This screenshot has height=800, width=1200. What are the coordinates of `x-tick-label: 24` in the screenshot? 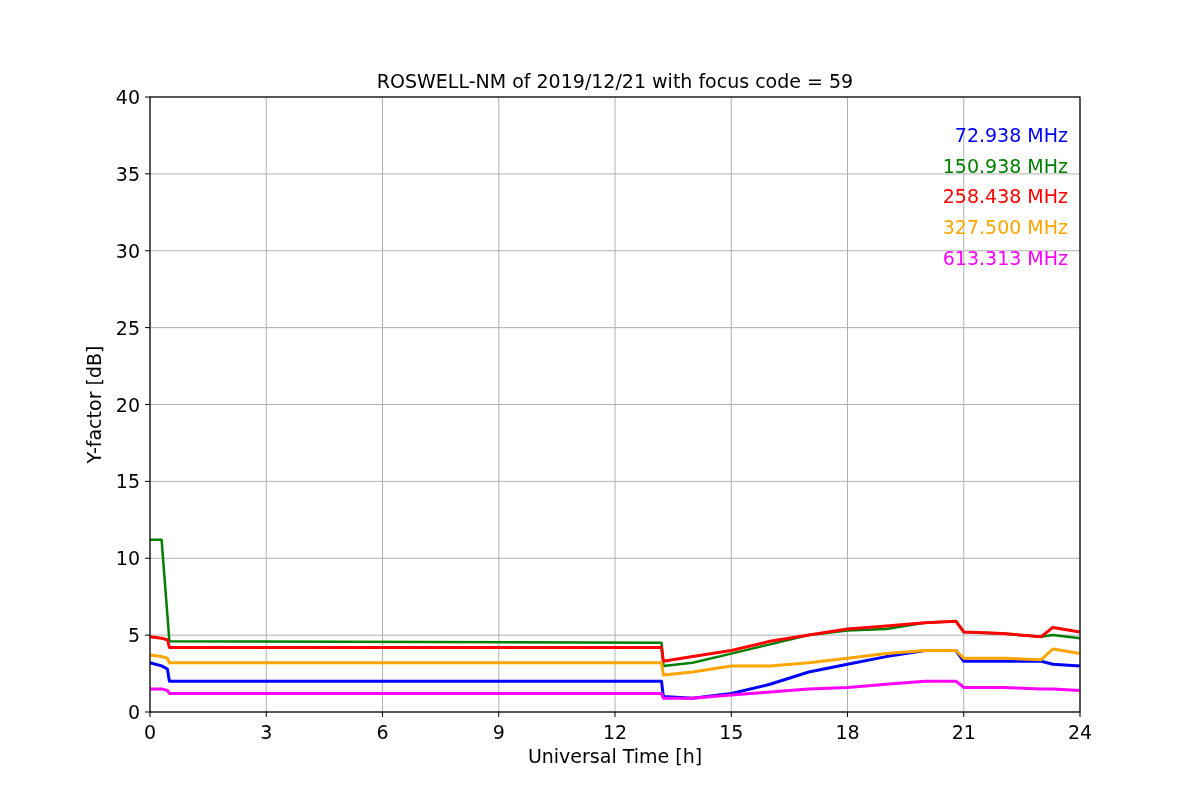 It's located at (1080, 732).